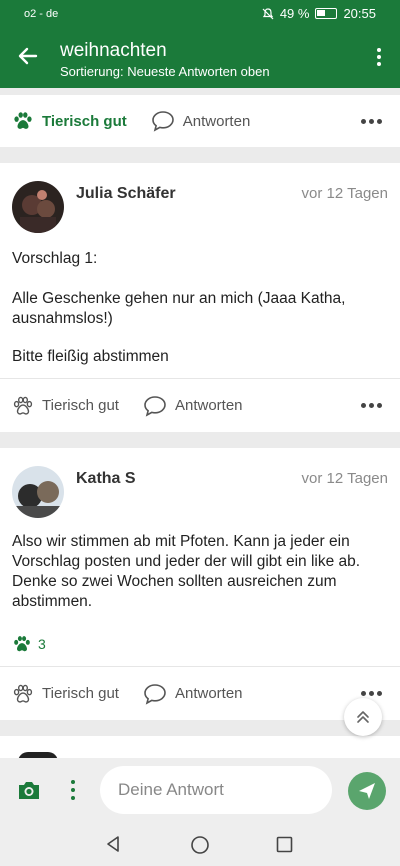 The height and width of the screenshot is (866, 400). What do you see at coordinates (165, 71) in the screenshot?
I see `sort-subtitle: Sortierung: Neueste Antworten oben` at bounding box center [165, 71].